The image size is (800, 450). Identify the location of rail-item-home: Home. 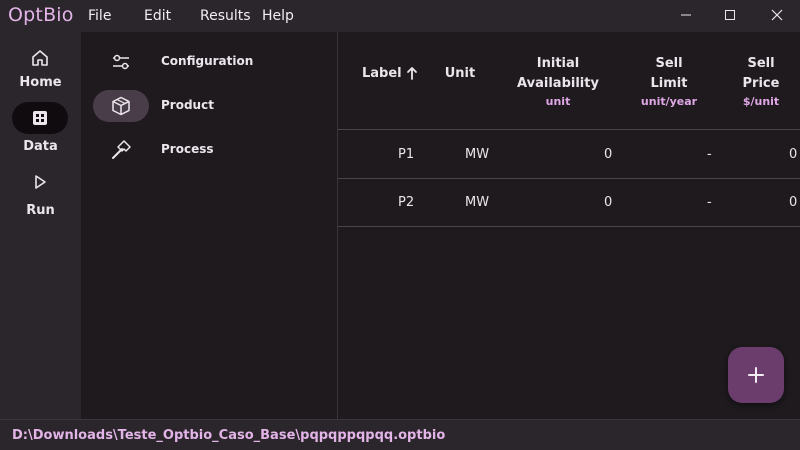
(40, 67).